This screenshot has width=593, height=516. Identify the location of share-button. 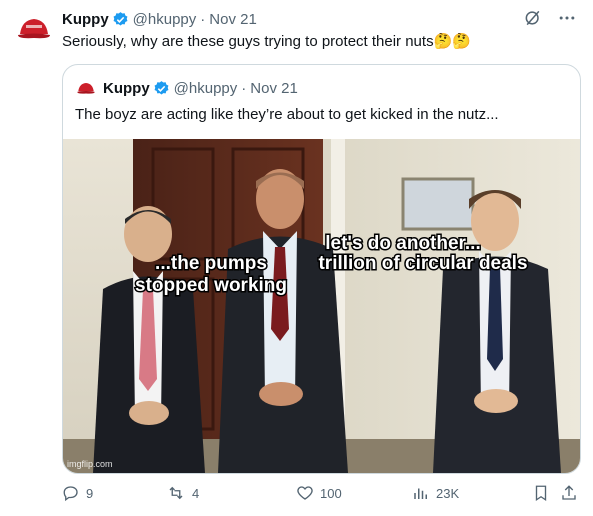
(569, 493).